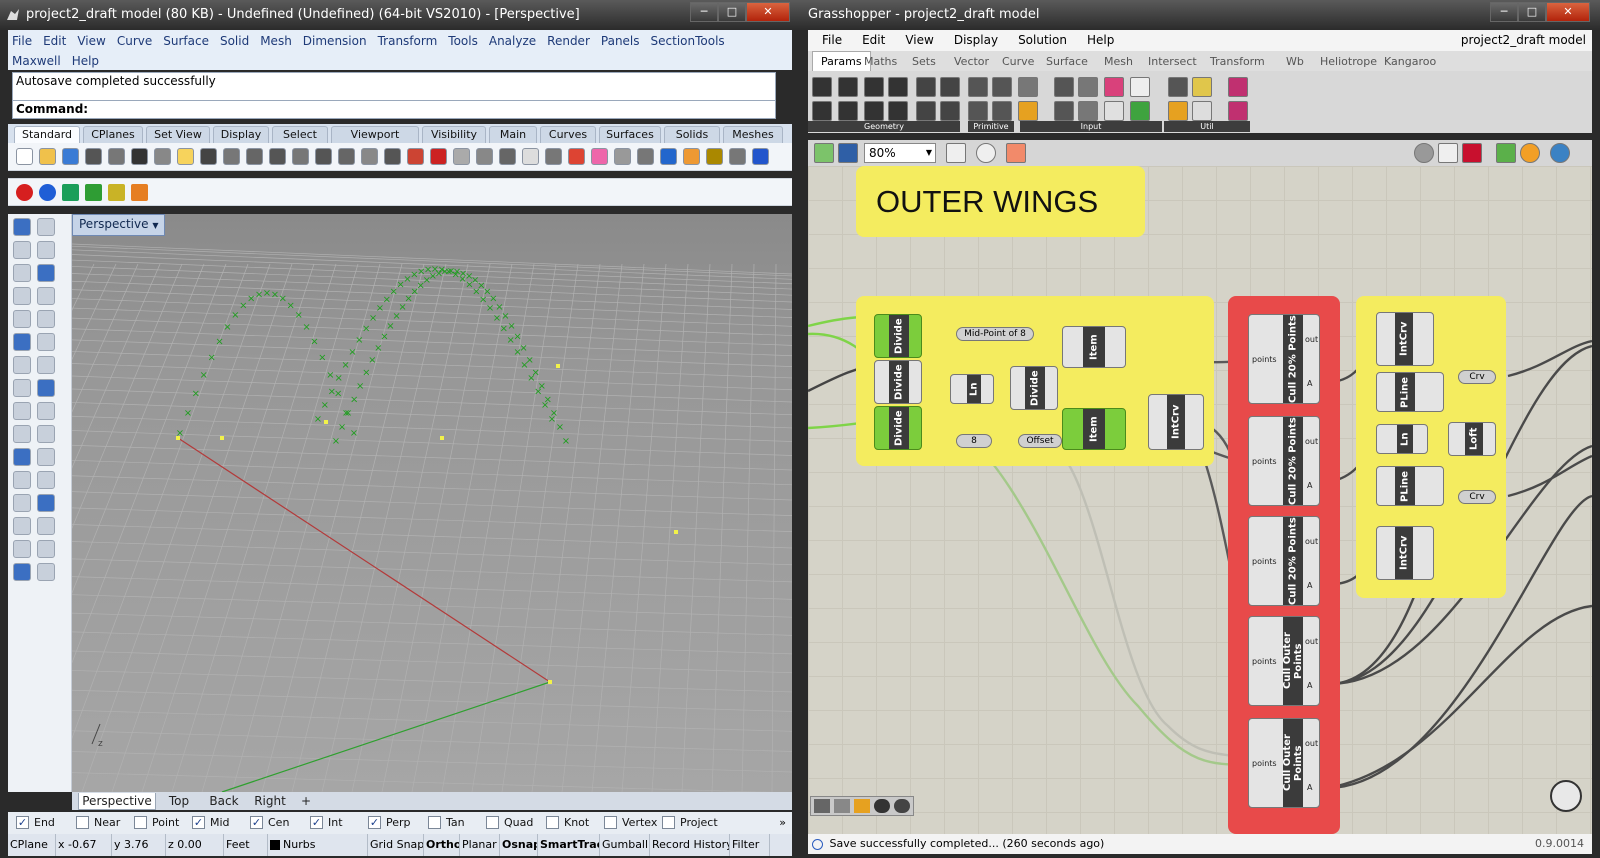  I want to click on intcrv-component-1: IntCrv, so click(1176, 422).